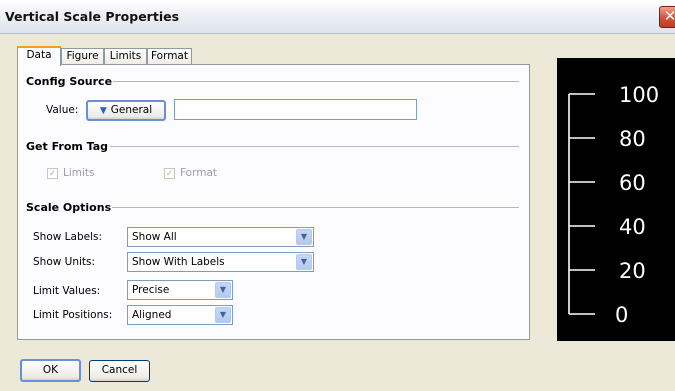  I want to click on get-from-tag-heading: Get From Tag, so click(67, 146).